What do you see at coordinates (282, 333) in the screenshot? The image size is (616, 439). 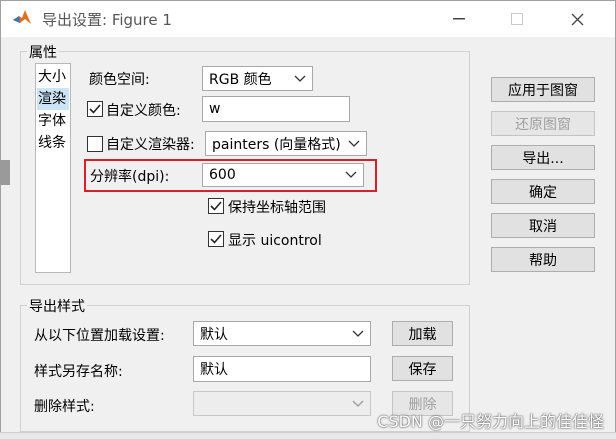 I see `load-settings-select: 默认` at bounding box center [282, 333].